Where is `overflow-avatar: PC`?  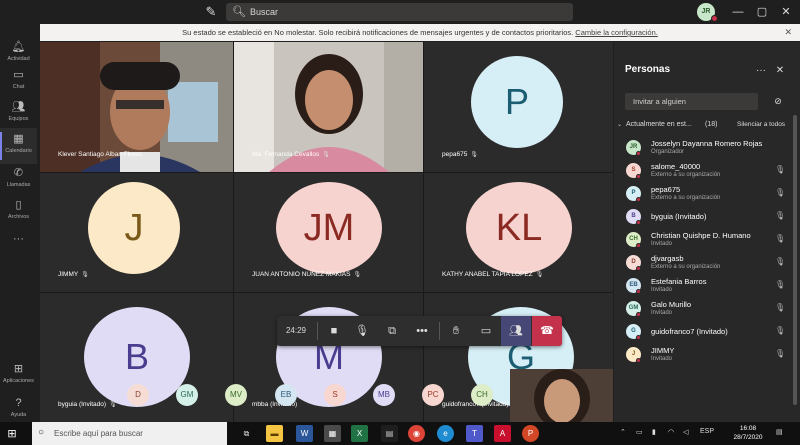 overflow-avatar: PC is located at coordinates (433, 395).